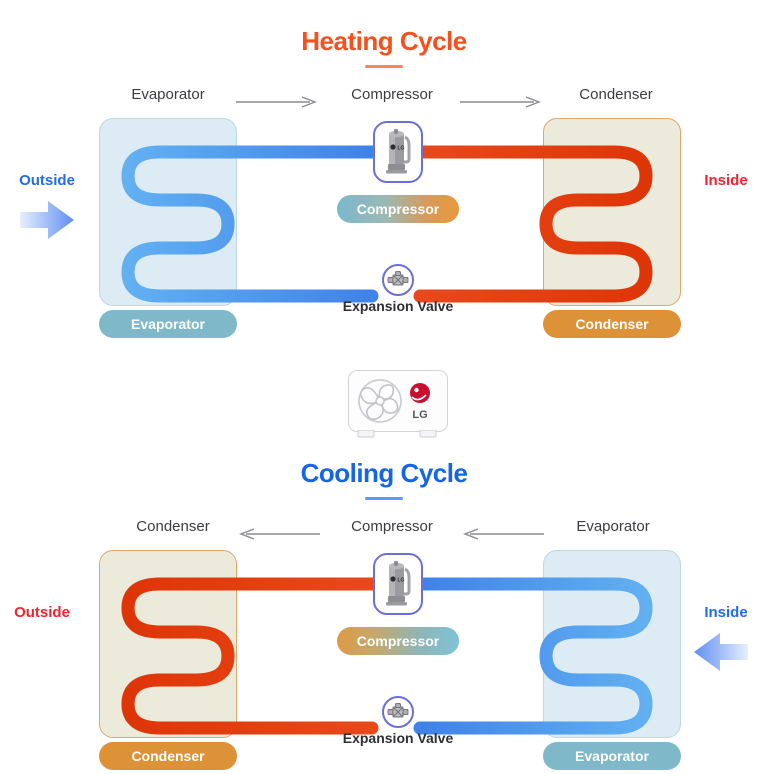  I want to click on cooling-inside-label: Inside, so click(726, 612).